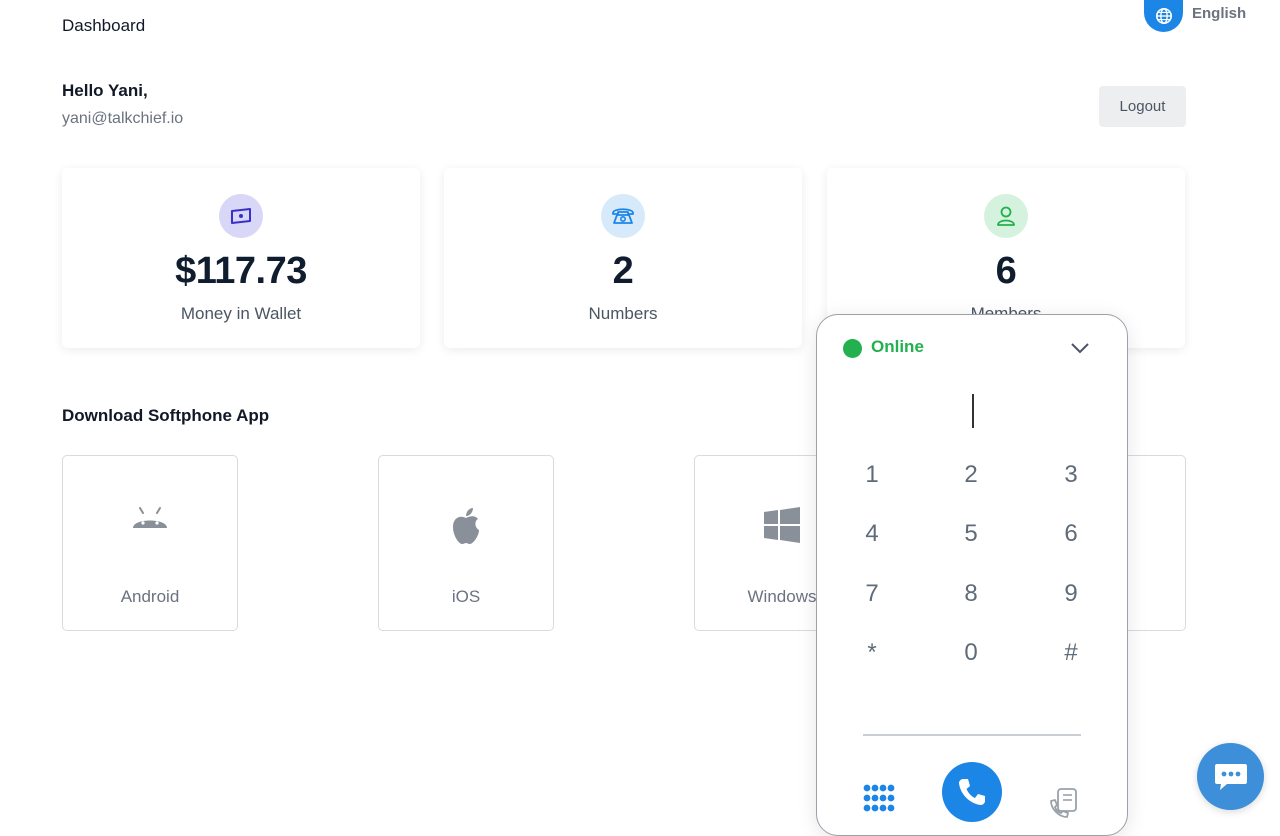 This screenshot has height=836, width=1280. I want to click on key-star: *, so click(872, 653).